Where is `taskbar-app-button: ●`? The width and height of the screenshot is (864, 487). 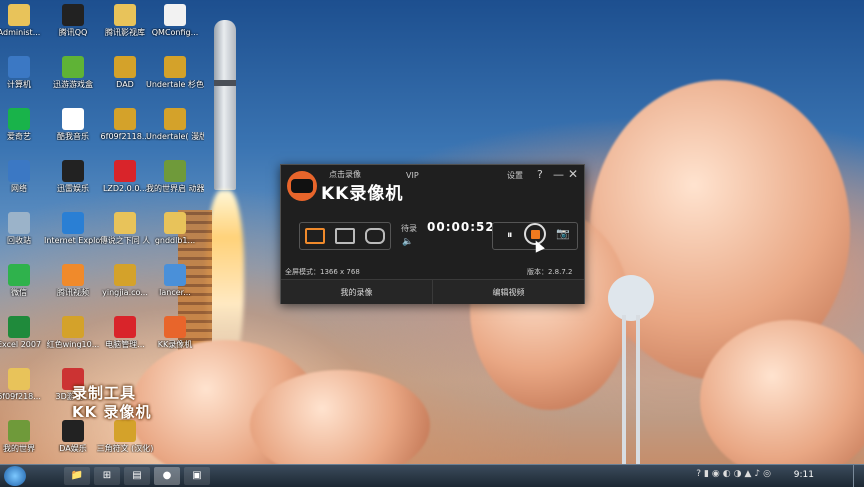
taskbar-app-button: ● is located at coordinates (167, 476).